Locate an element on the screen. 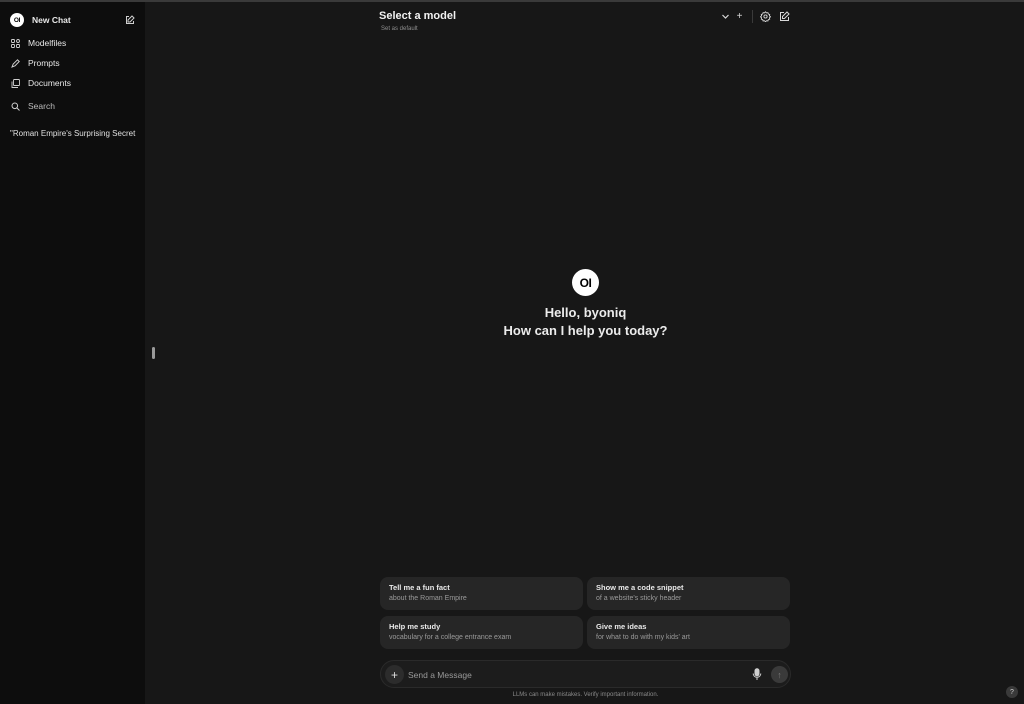  suggestion-subtitle: for what to do with my kids' art is located at coordinates (643, 637).